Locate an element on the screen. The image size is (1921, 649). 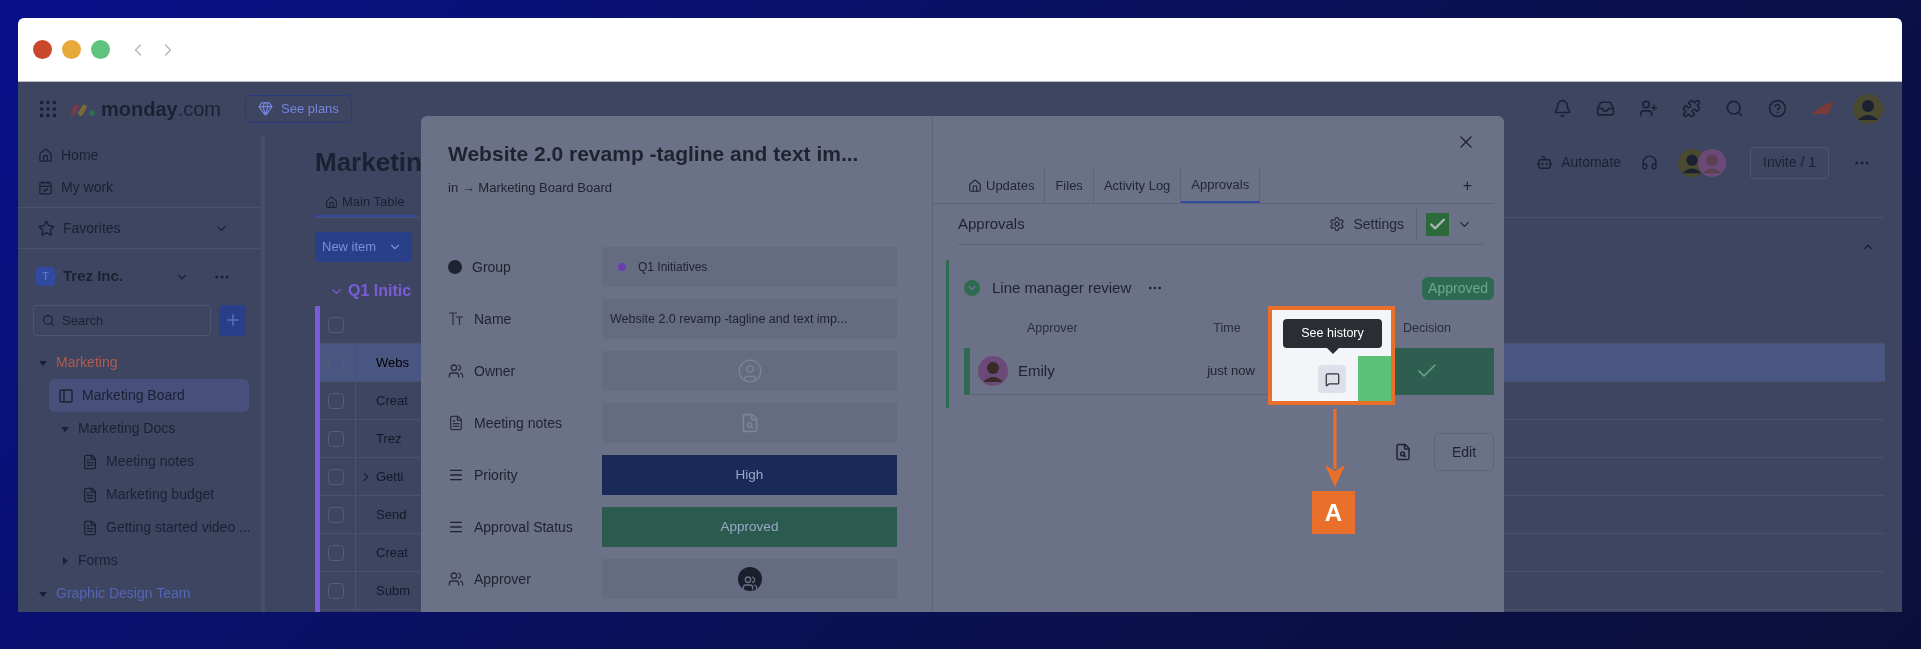
member-avatar is located at coordinates (1712, 162).